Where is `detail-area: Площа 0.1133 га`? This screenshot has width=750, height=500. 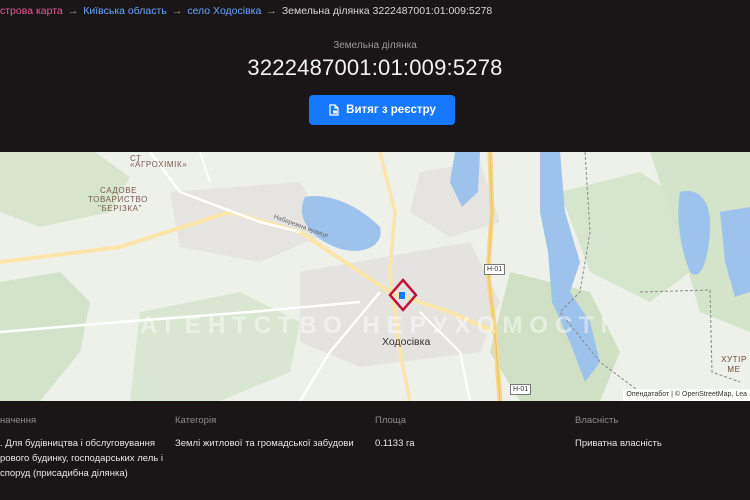
detail-area: Площа 0.1133 га is located at coordinates (465, 433).